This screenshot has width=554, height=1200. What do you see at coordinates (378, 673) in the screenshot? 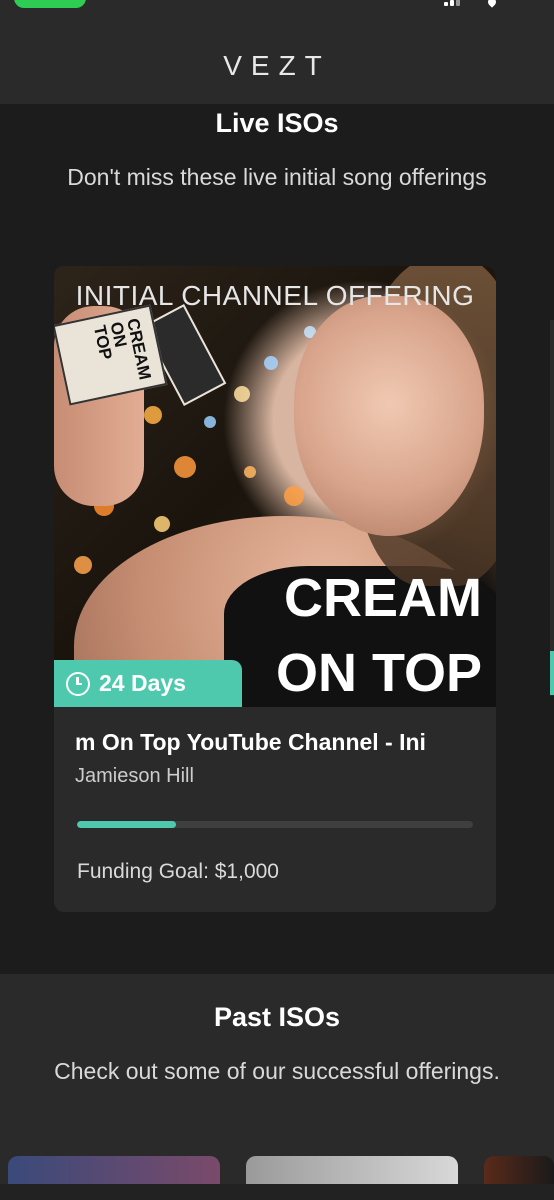
I see `image-title-line2: ON TOP` at bounding box center [378, 673].